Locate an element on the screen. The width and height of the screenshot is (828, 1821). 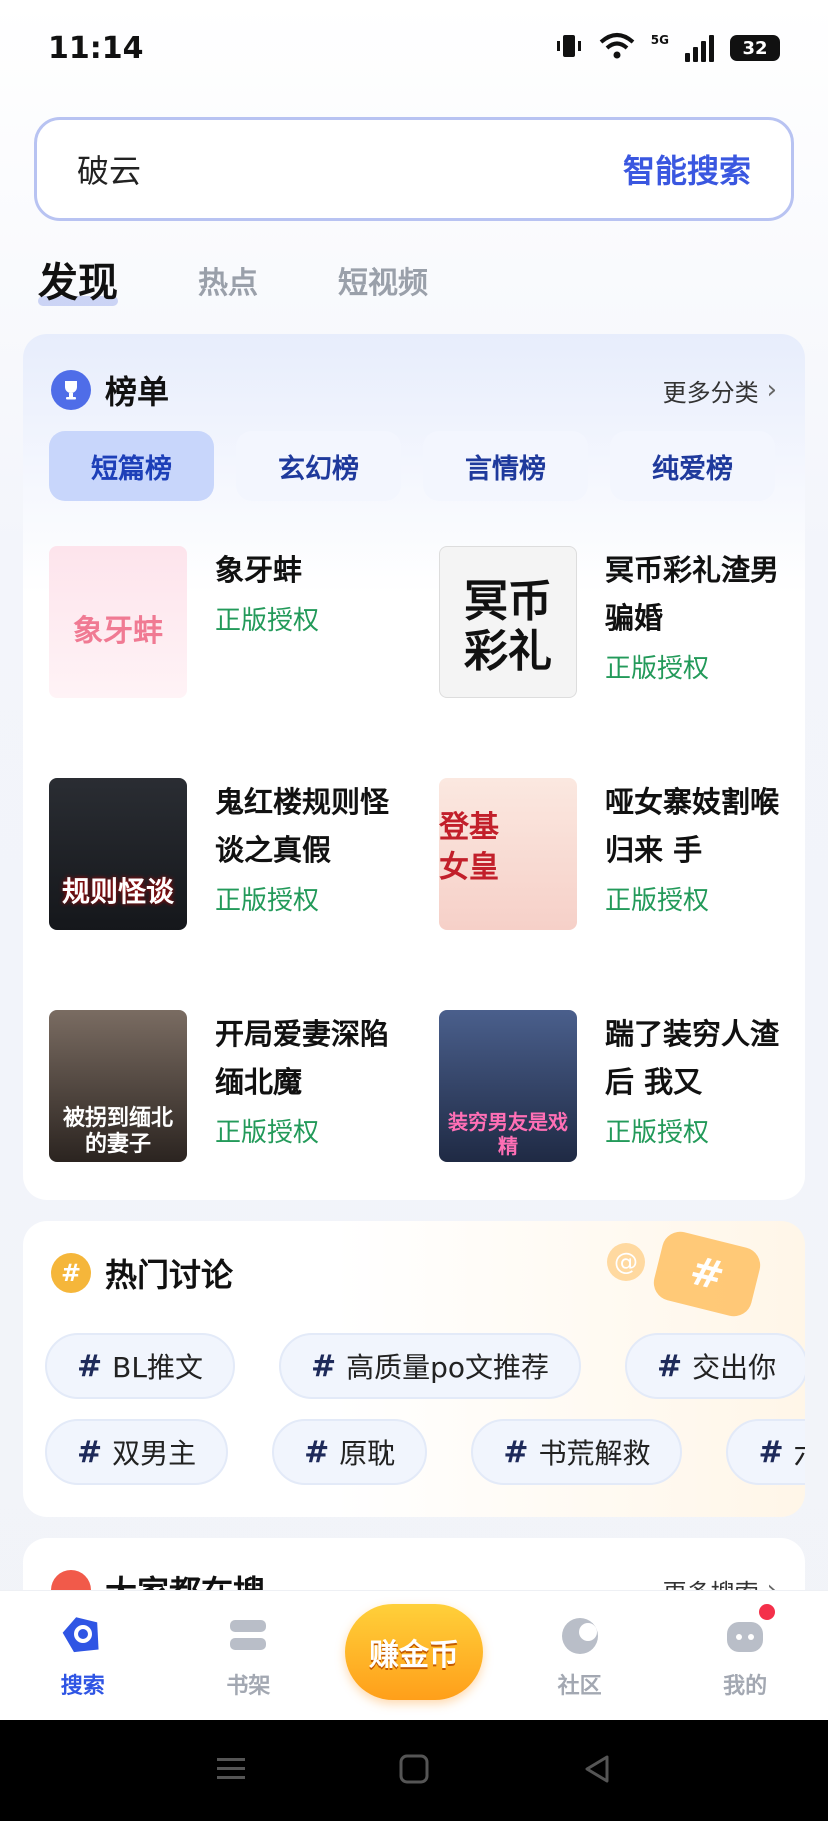
topic-chip: #六 is located at coordinates (765, 1452).